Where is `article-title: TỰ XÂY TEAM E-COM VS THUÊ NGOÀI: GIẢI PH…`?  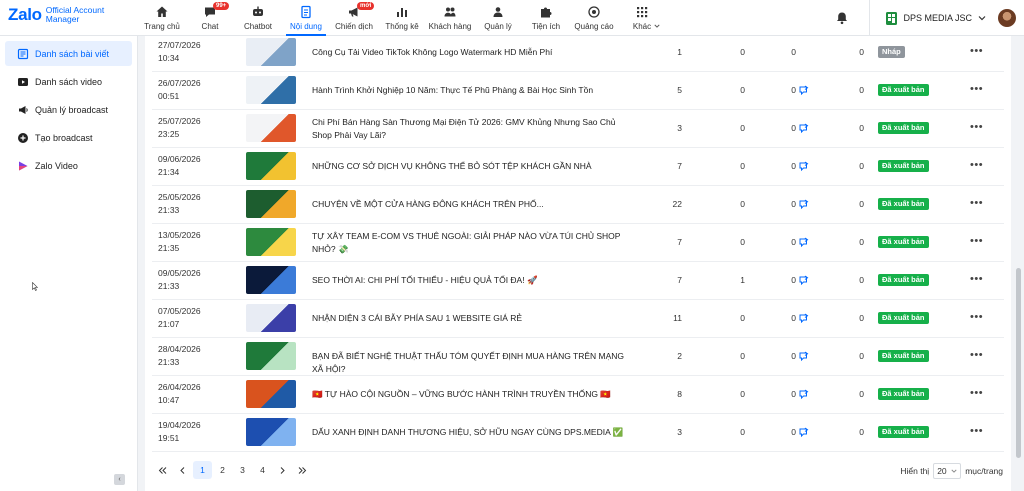
article-title: TỰ XÂY TEAM E-COM VS THUÊ NGOÀI: GIẢI PH… is located at coordinates (470, 243).